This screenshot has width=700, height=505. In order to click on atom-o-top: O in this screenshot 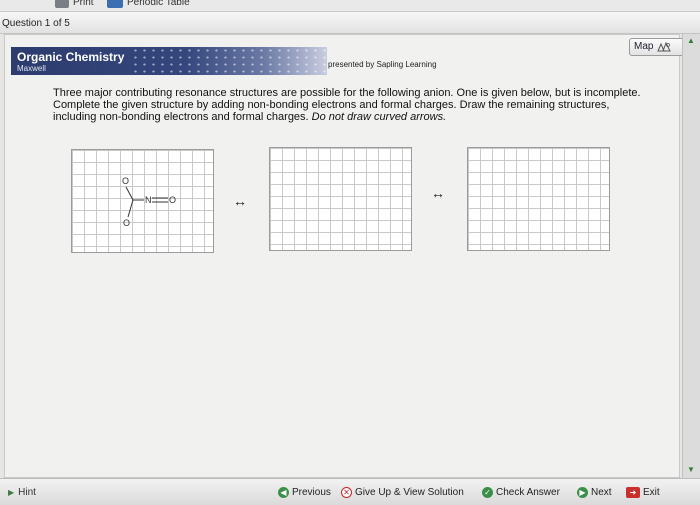, I will do `click(125, 181)`.